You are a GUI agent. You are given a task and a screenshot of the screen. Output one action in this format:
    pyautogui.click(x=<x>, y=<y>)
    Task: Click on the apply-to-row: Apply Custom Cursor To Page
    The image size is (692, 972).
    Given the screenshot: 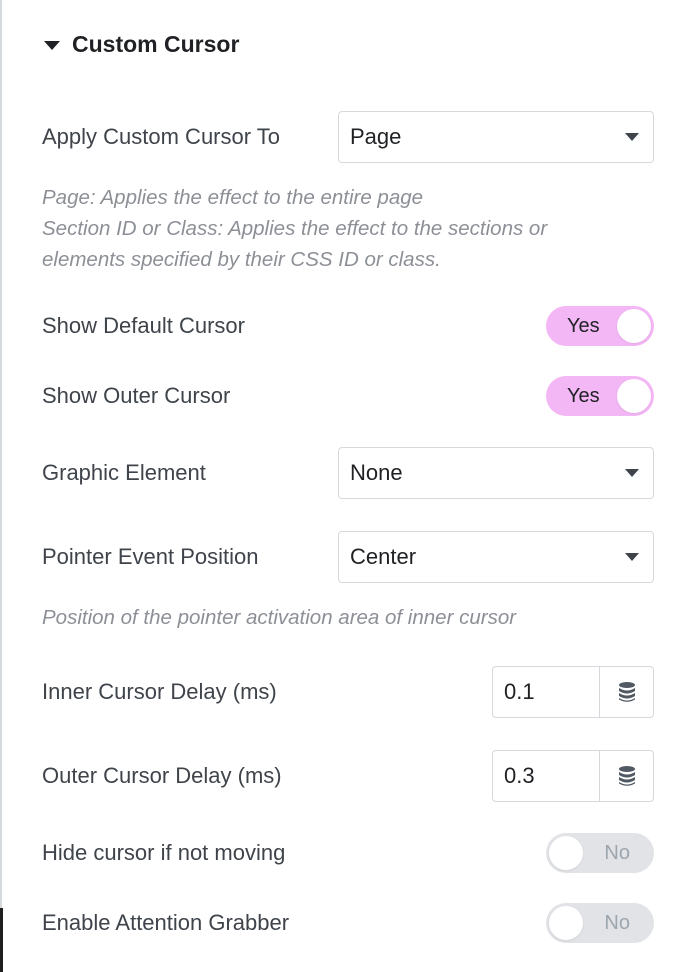 What is the action you would take?
    pyautogui.click(x=348, y=137)
    